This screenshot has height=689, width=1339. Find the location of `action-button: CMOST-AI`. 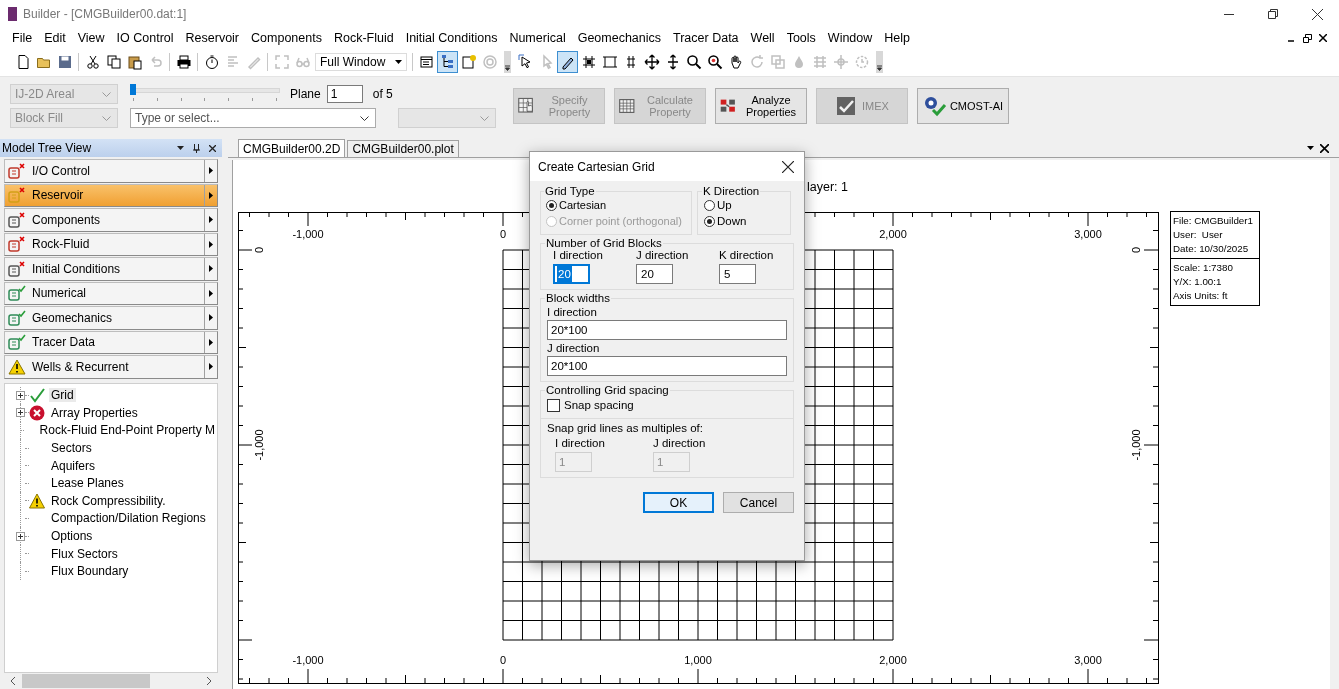

action-button: CMOST-AI is located at coordinates (963, 106).